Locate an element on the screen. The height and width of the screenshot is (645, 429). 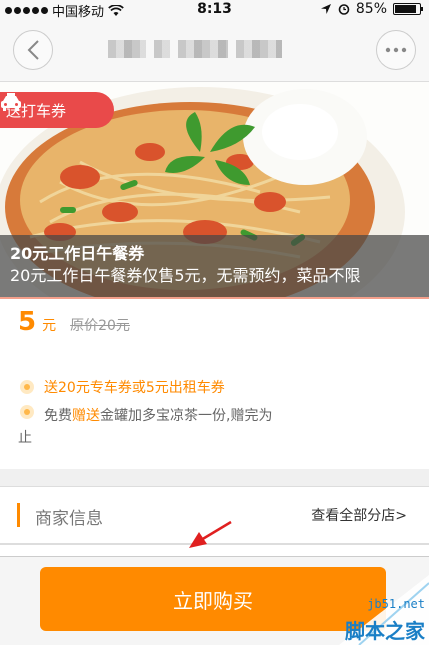
alarm-icon is located at coordinates (344, 9).